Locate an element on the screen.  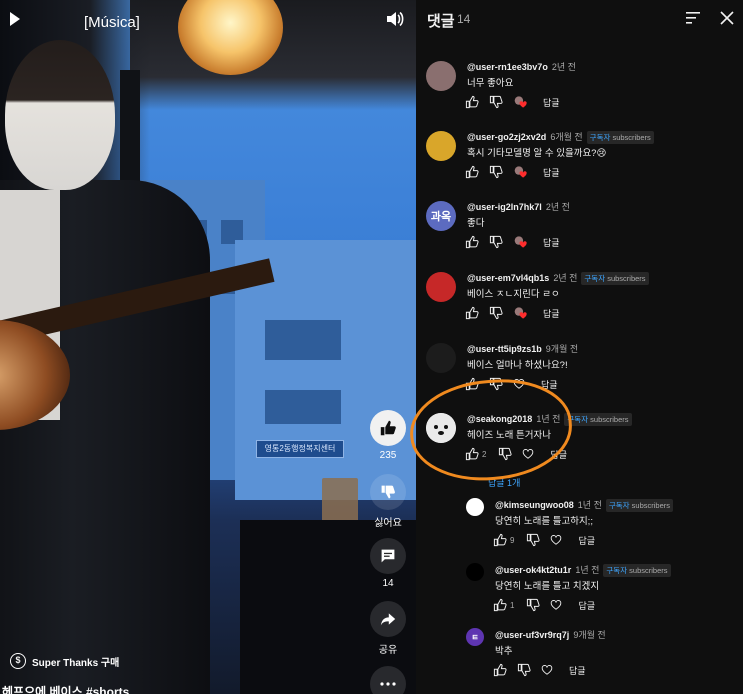
super-thanks-dollar-icon: $ is located at coordinates (18, 661).